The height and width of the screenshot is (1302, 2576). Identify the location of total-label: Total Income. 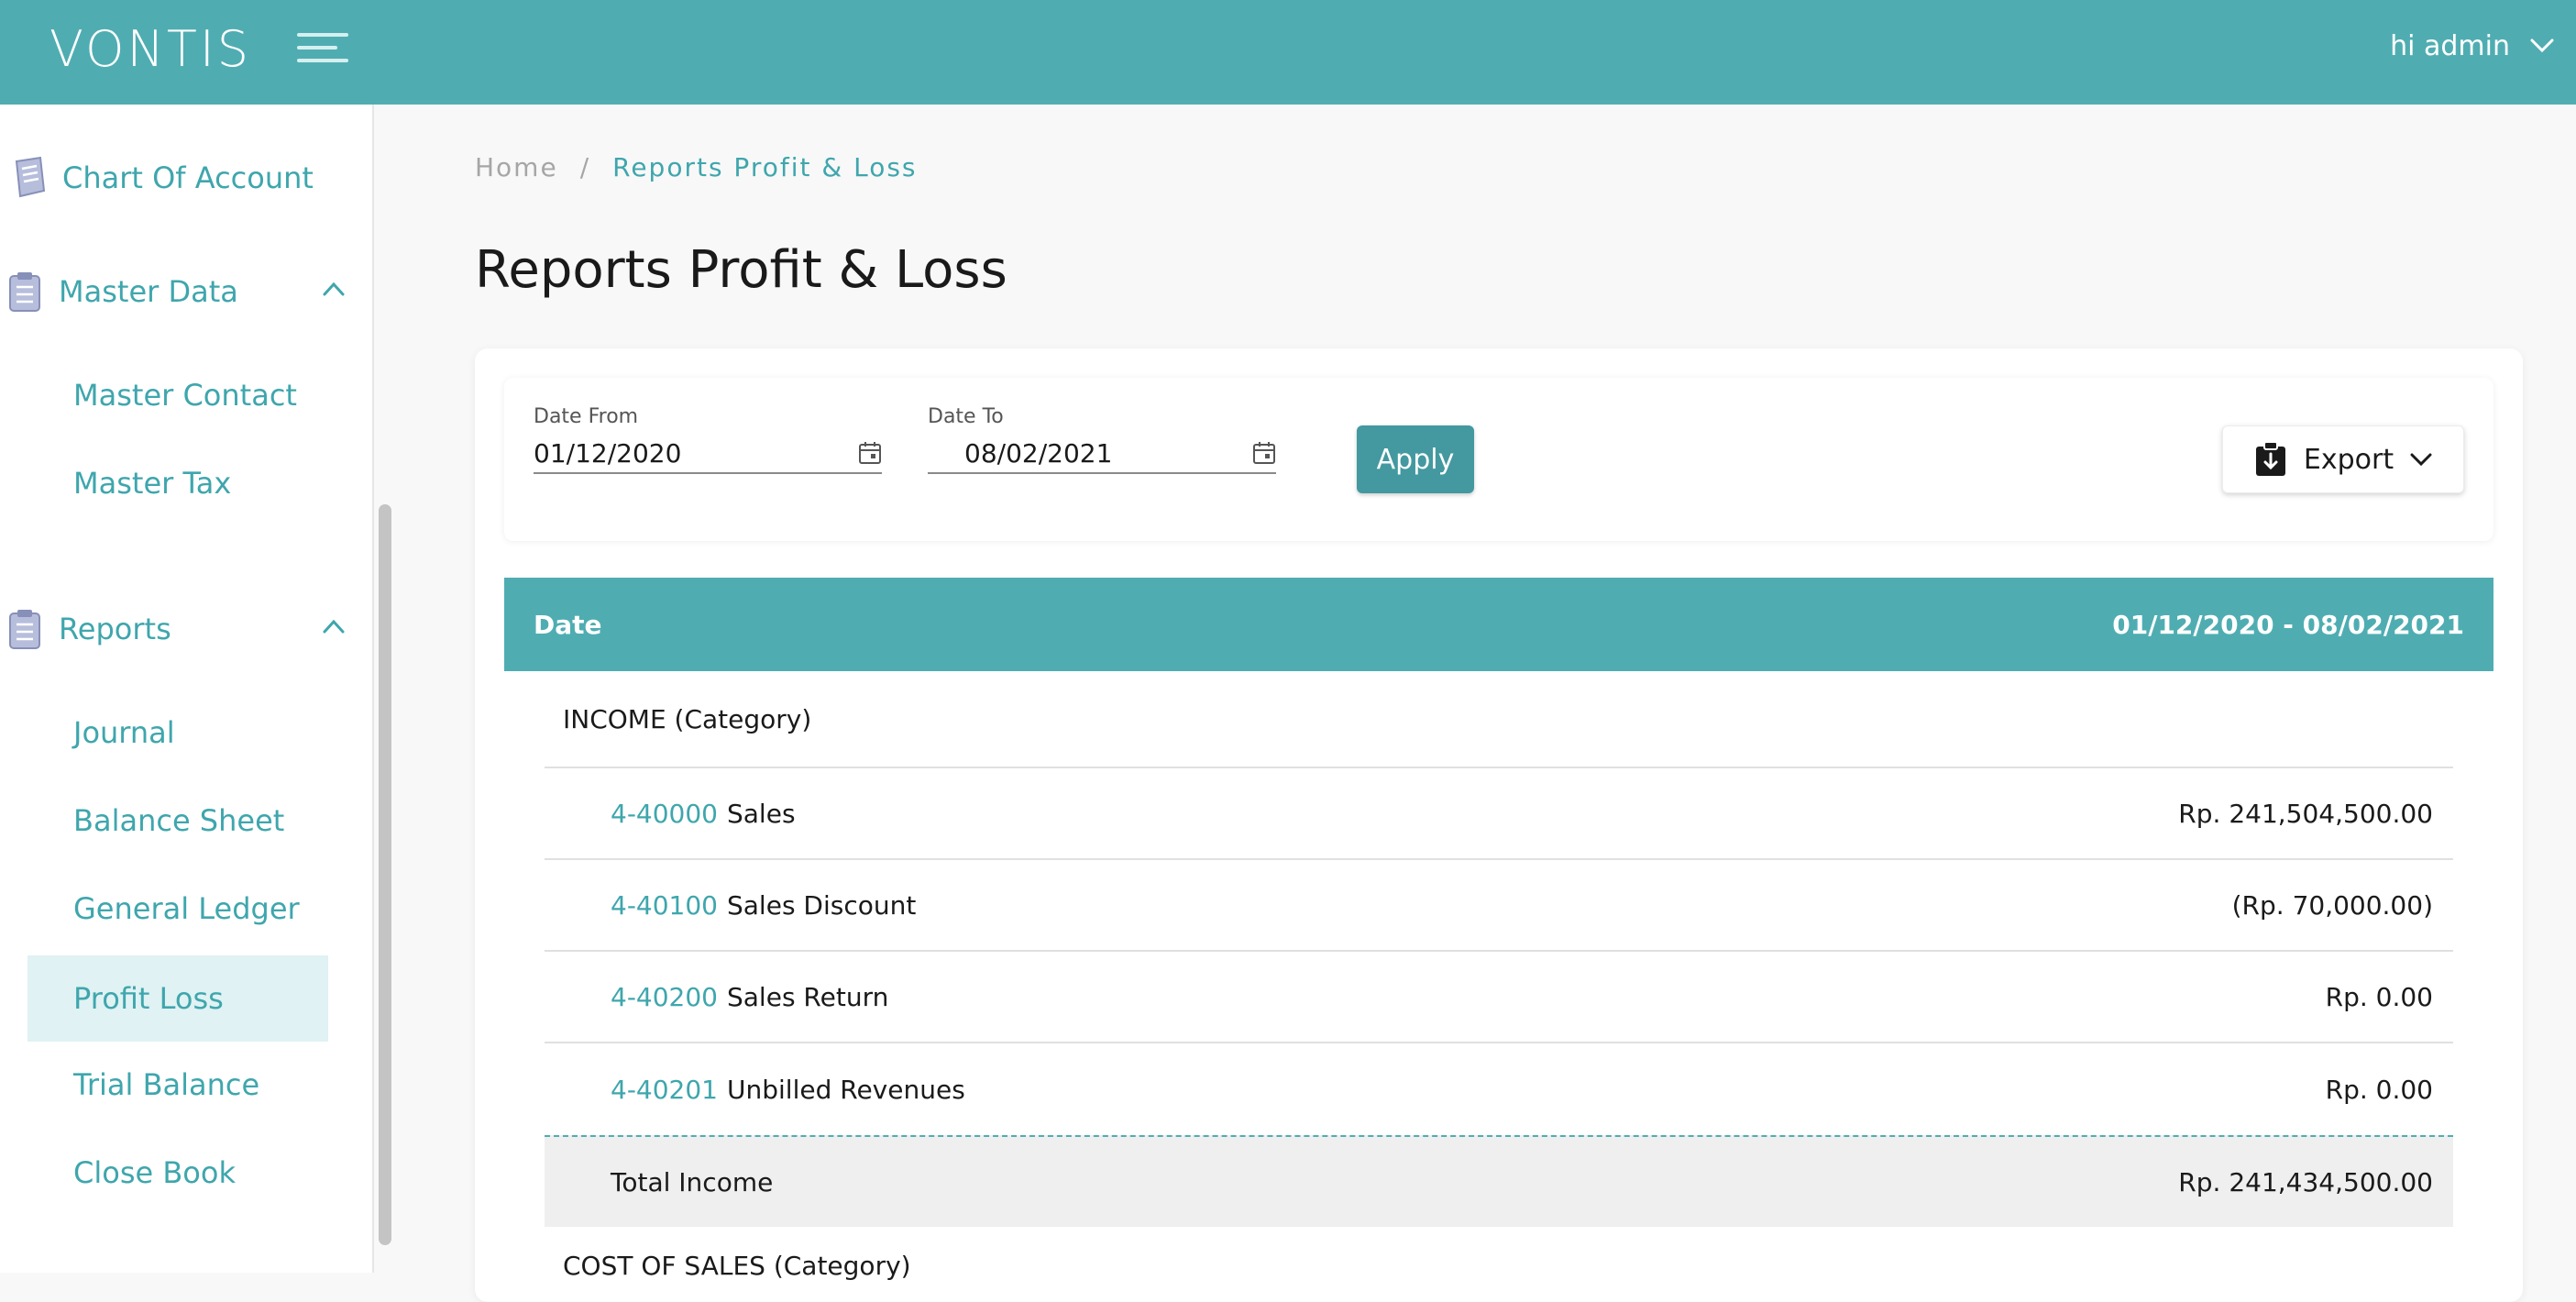
(692, 1181).